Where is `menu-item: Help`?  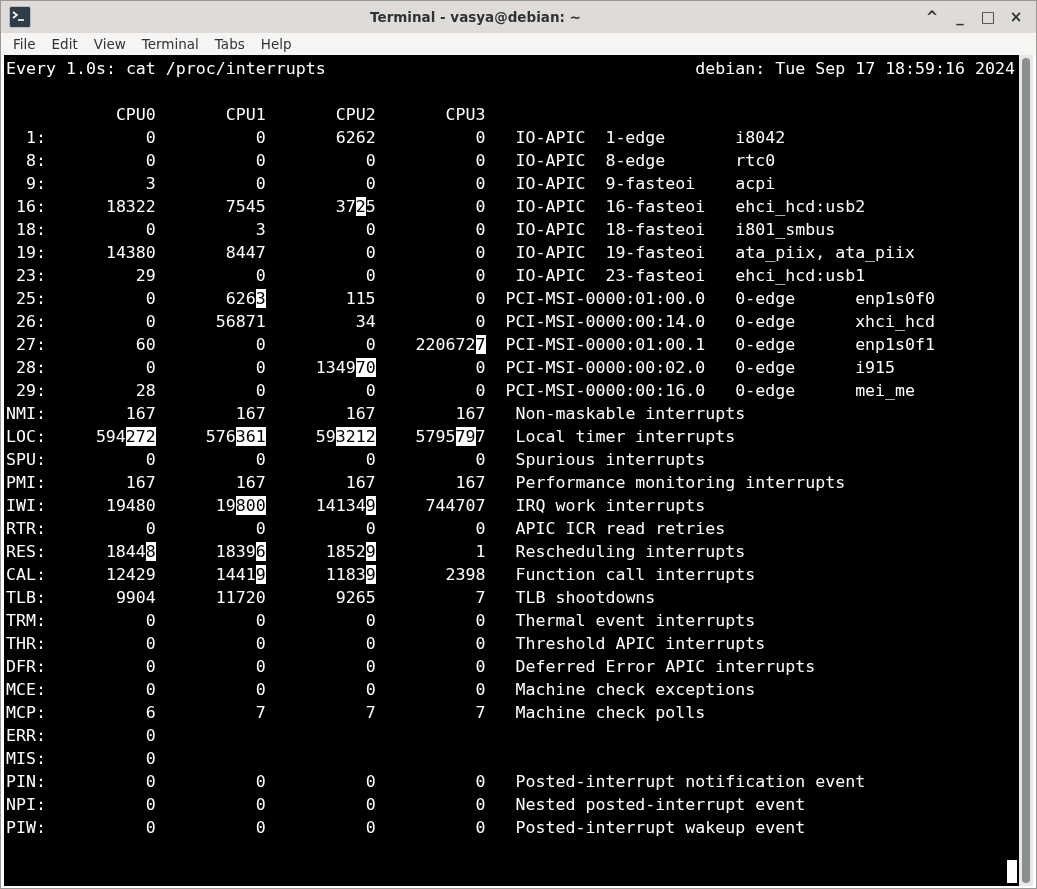 menu-item: Help is located at coordinates (276, 44).